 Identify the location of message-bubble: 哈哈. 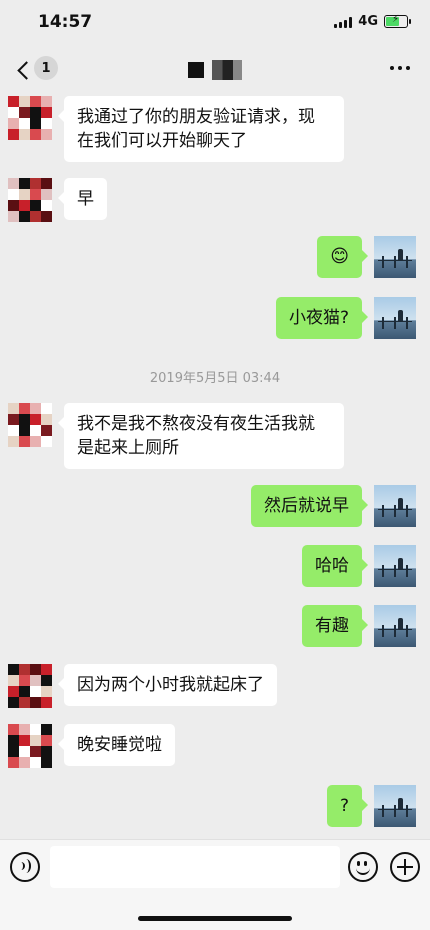
(335, 566).